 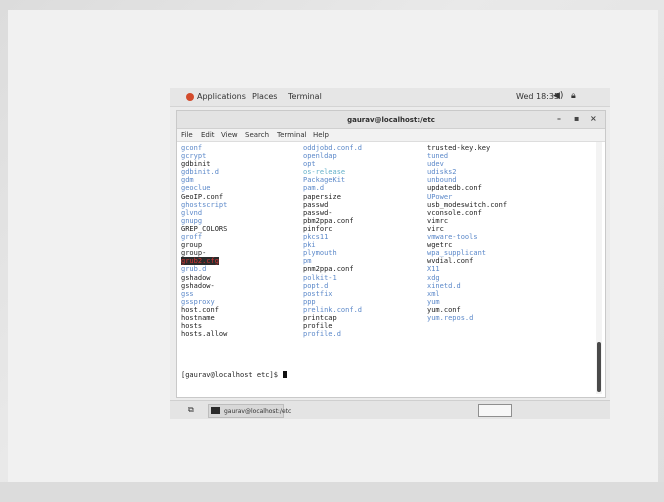 What do you see at coordinates (333, 309) in the screenshot?
I see `file-entry: prelink.conf.d` at bounding box center [333, 309].